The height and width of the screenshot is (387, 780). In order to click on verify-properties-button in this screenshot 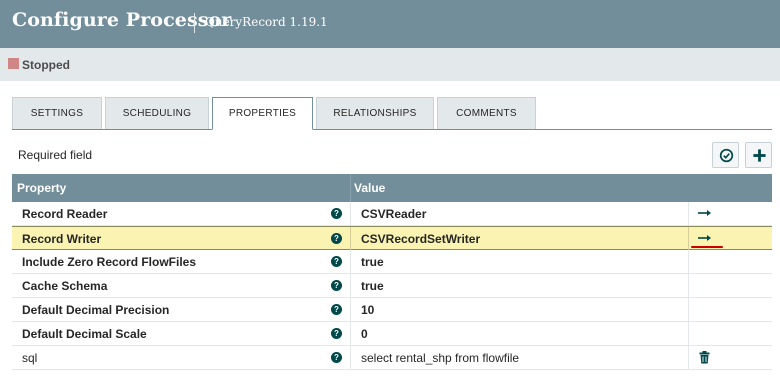, I will do `click(725, 155)`.